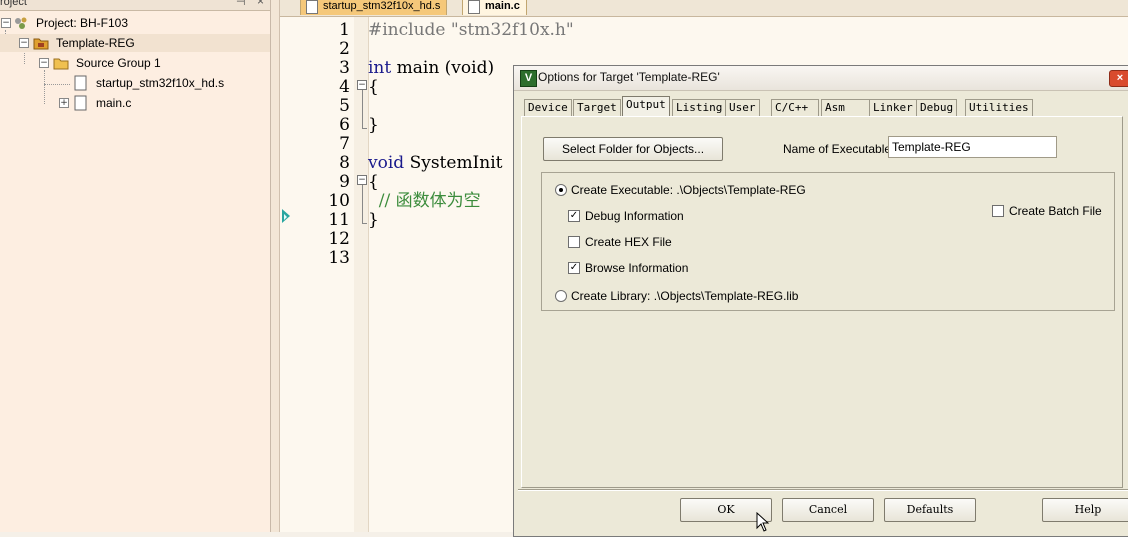  What do you see at coordinates (317, 274) in the screenshot?
I see `line-number-gutter: 1 2 3 4 5 6 7 8 9 10 11 12 13` at bounding box center [317, 274].